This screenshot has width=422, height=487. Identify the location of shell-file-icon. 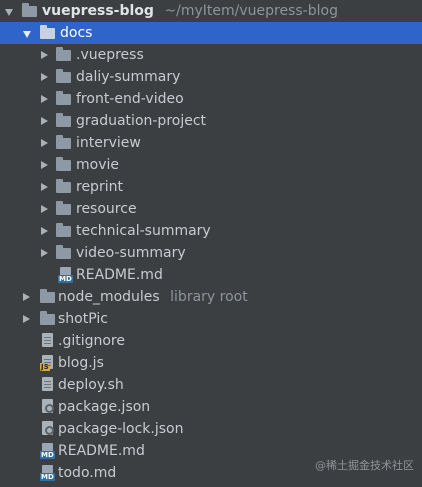
(47, 384).